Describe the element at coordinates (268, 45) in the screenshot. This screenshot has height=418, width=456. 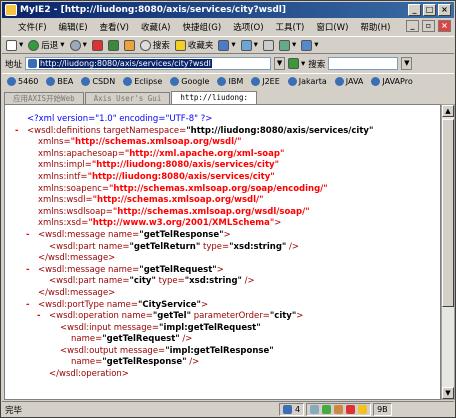
I see `print-button` at that location.